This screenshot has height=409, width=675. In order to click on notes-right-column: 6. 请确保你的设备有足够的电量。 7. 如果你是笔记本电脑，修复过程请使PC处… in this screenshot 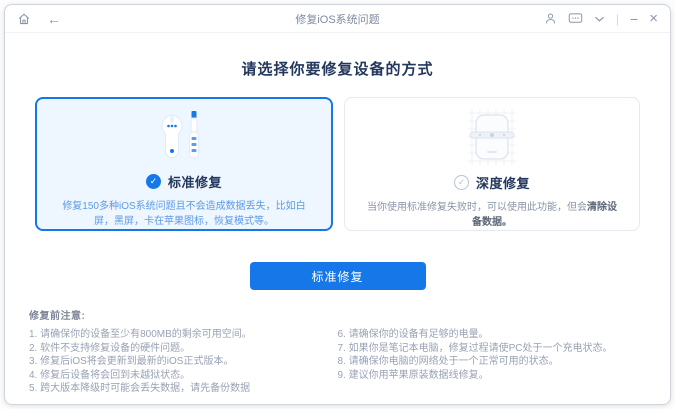, I will do `click(492, 362)`.